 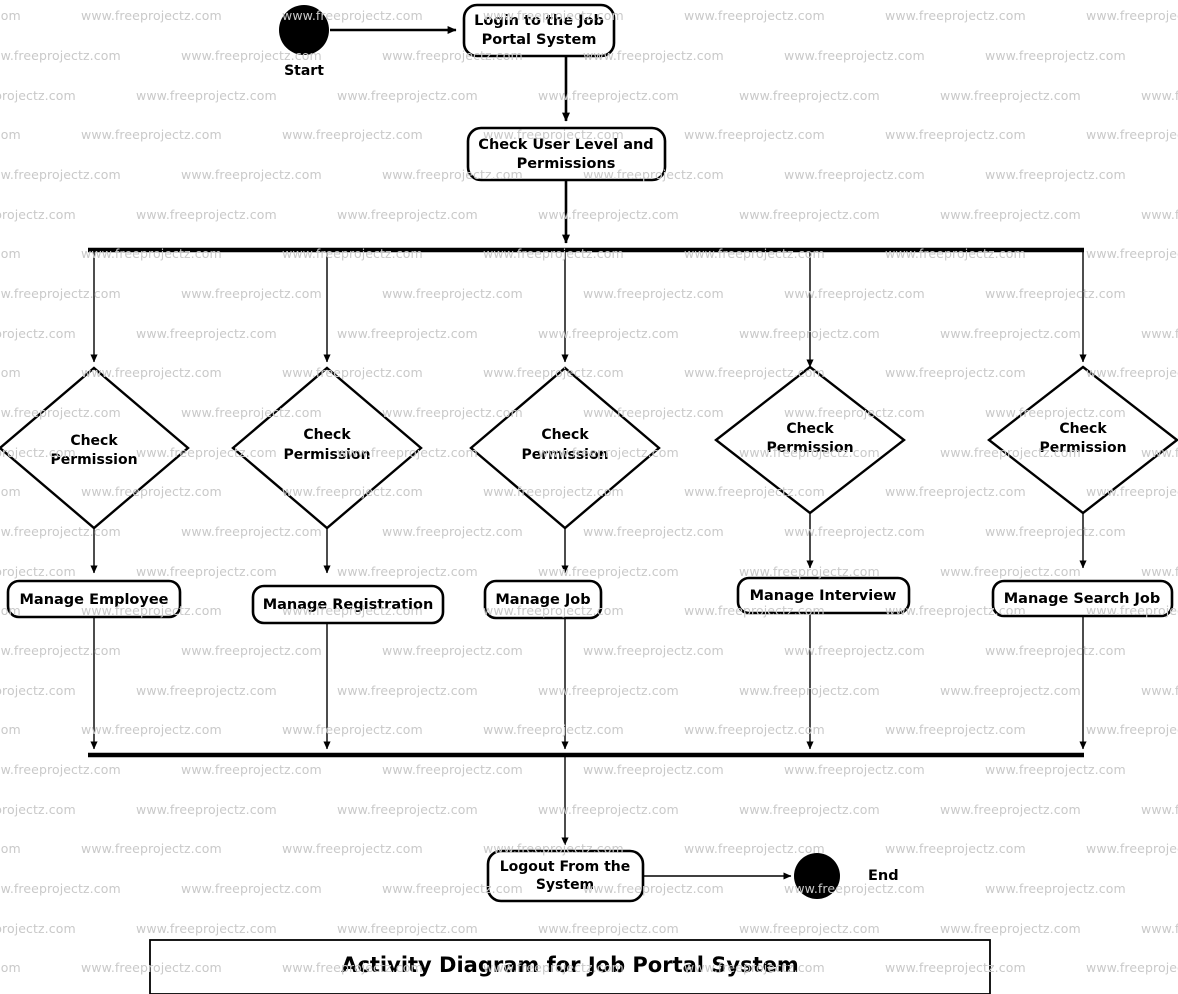 I want to click on action-manage-interview: Manage Interview, so click(x=823, y=595).